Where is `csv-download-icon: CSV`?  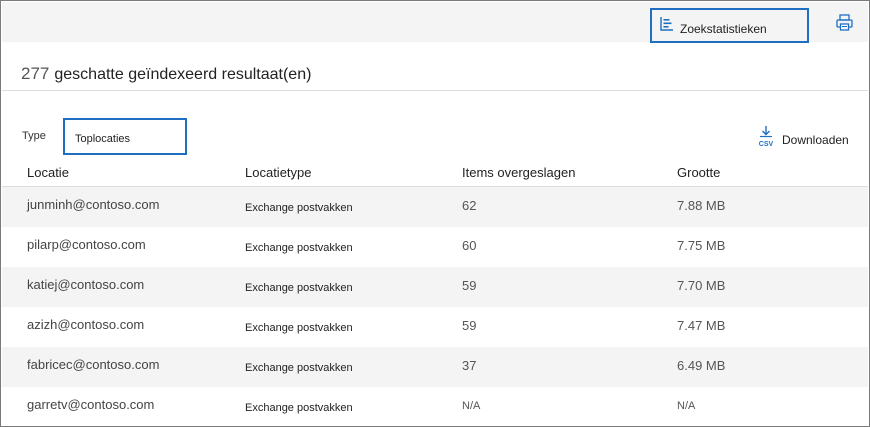 csv-download-icon: CSV is located at coordinates (766, 137).